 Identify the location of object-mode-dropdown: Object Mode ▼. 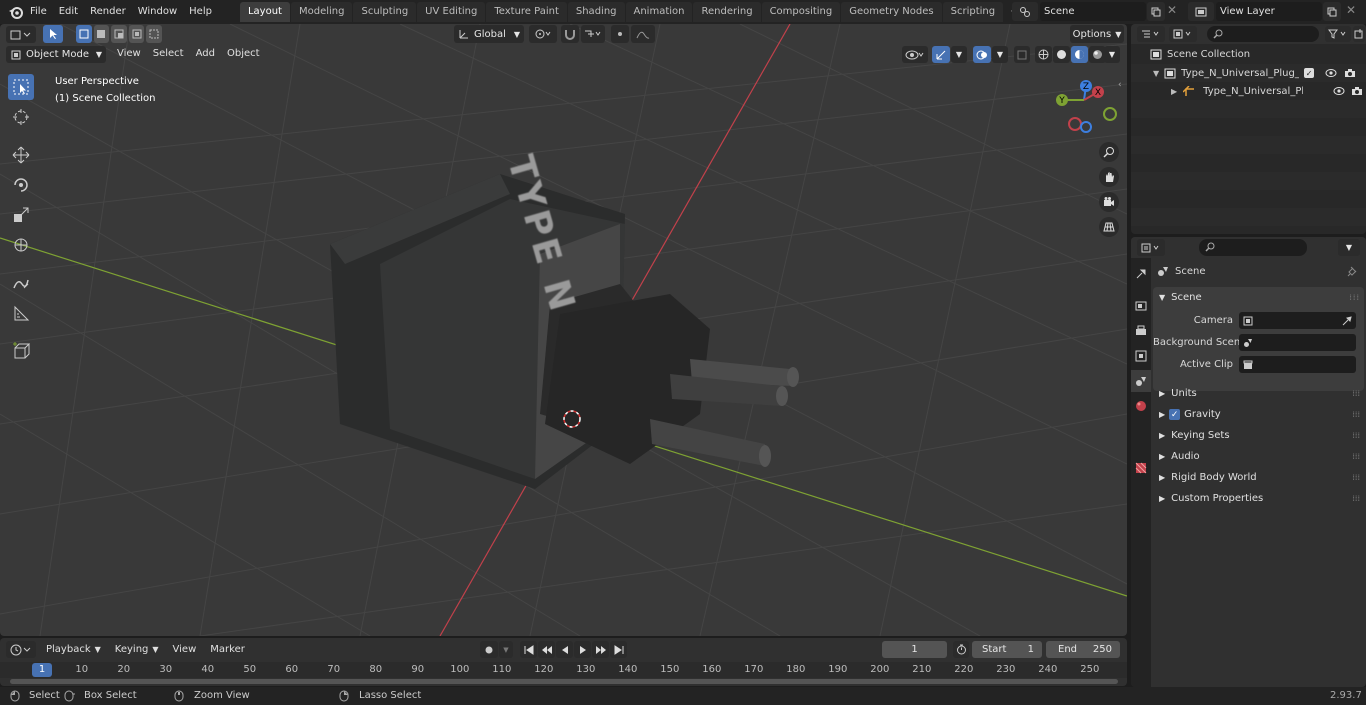
(56, 54).